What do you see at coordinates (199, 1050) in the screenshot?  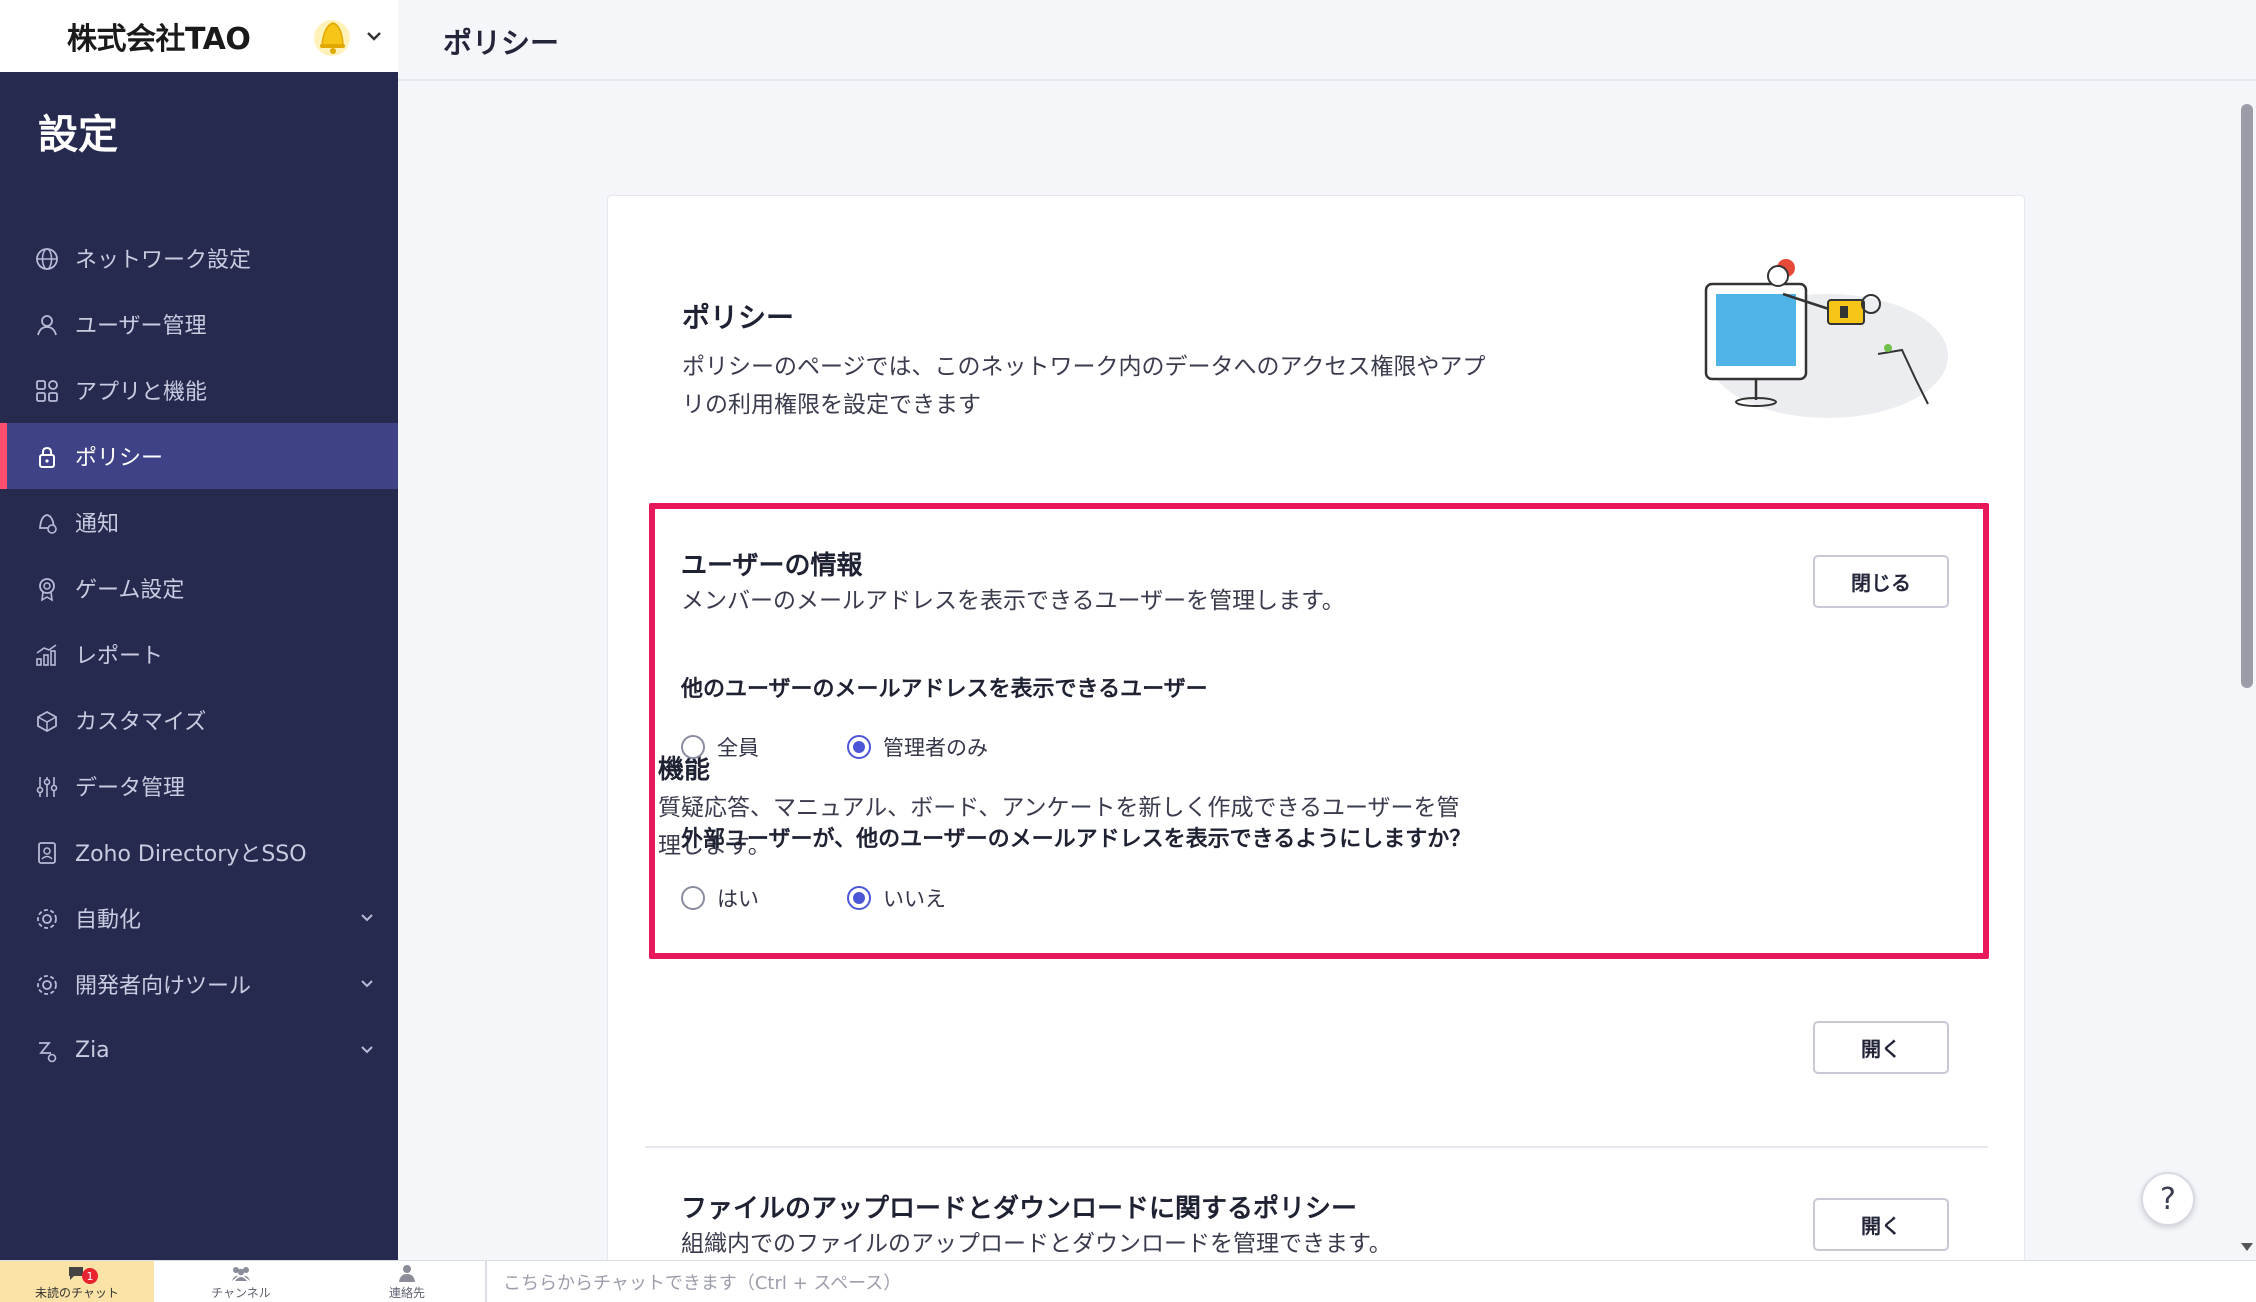 I see `sidebar-item-zia: Zia` at bounding box center [199, 1050].